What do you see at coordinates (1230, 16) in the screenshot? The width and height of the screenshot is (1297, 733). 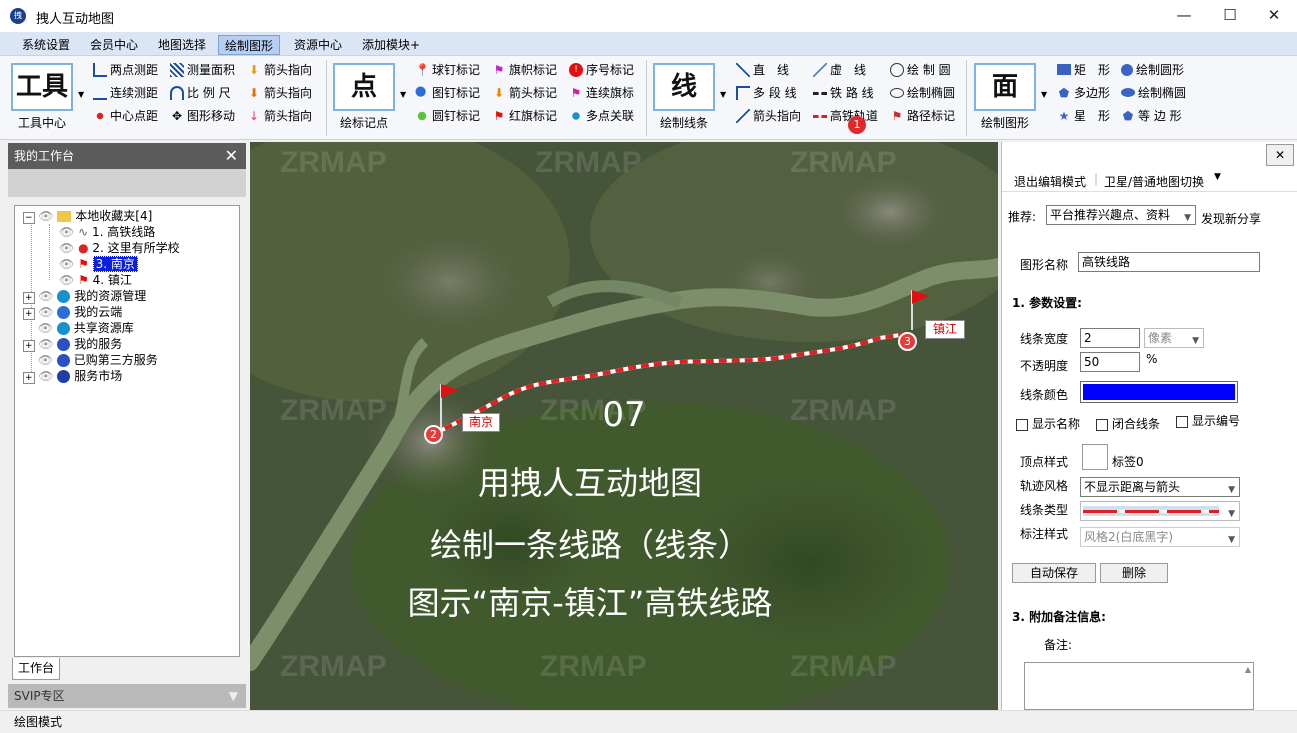 I see `maximize-button: ☐` at bounding box center [1230, 16].